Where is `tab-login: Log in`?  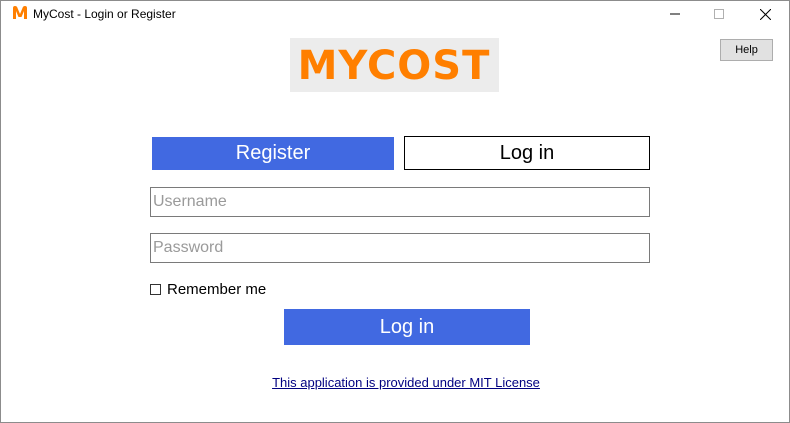 tab-login: Log in is located at coordinates (527, 153).